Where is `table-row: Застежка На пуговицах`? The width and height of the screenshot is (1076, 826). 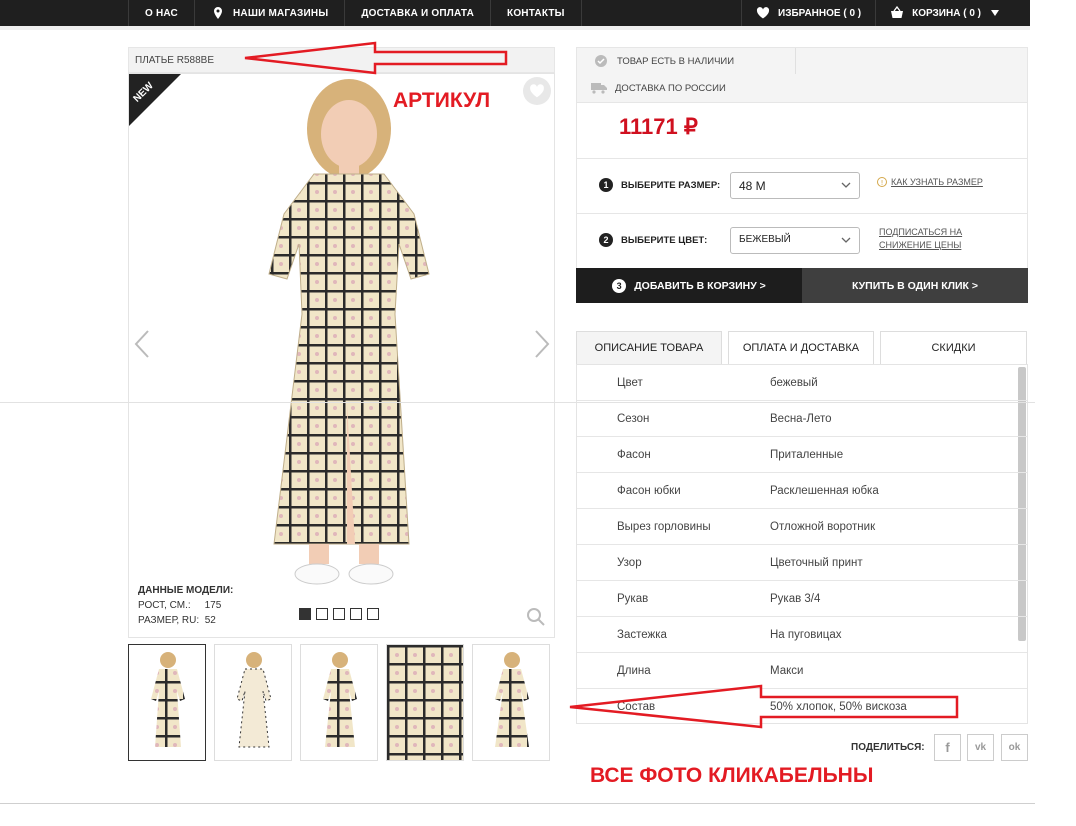
table-row: Застежка На пуговицах is located at coordinates (802, 635).